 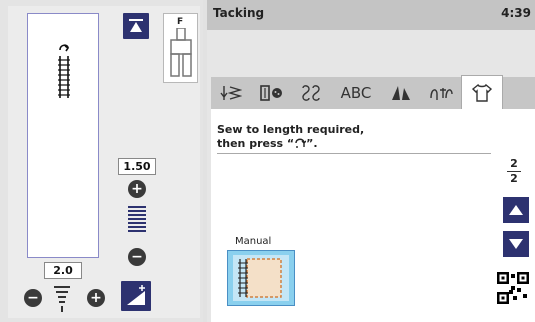 I want to click on width-plus-button: +, so click(x=96, y=298).